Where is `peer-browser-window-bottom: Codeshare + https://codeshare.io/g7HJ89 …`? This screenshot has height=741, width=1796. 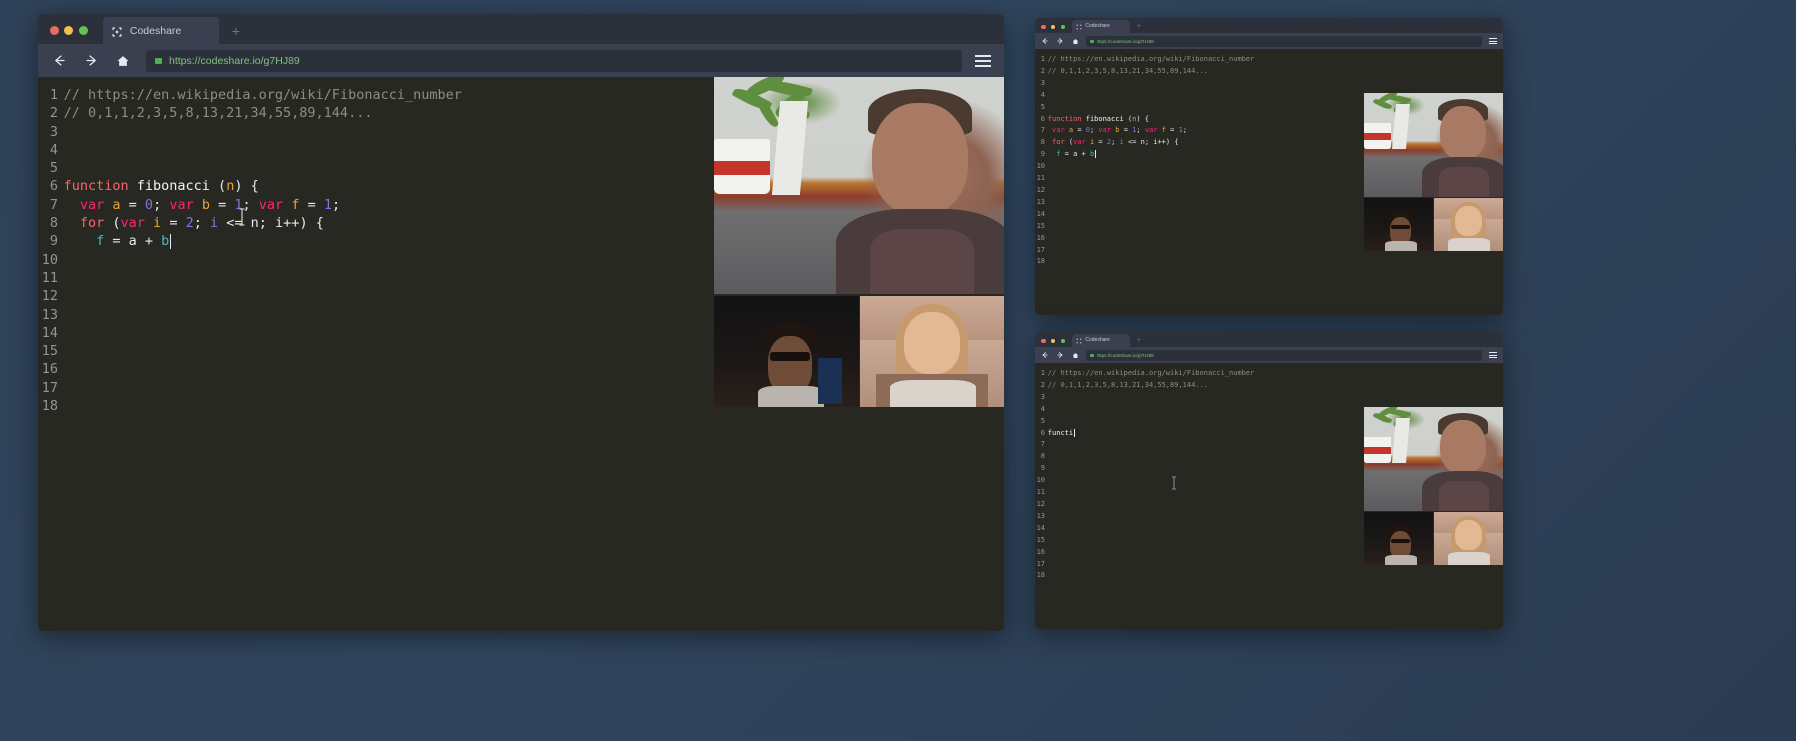
peer-browser-window-bottom: Codeshare + https://codeshare.io/g7HJ89 … is located at coordinates (1269, 480).